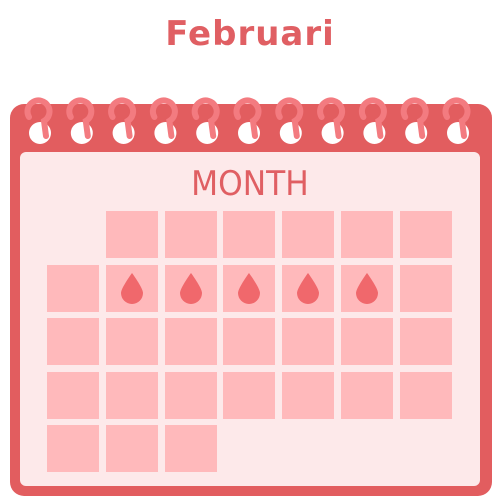 This screenshot has height=500, width=500. What do you see at coordinates (250, 34) in the screenshot?
I see `month-title: Februari` at bounding box center [250, 34].